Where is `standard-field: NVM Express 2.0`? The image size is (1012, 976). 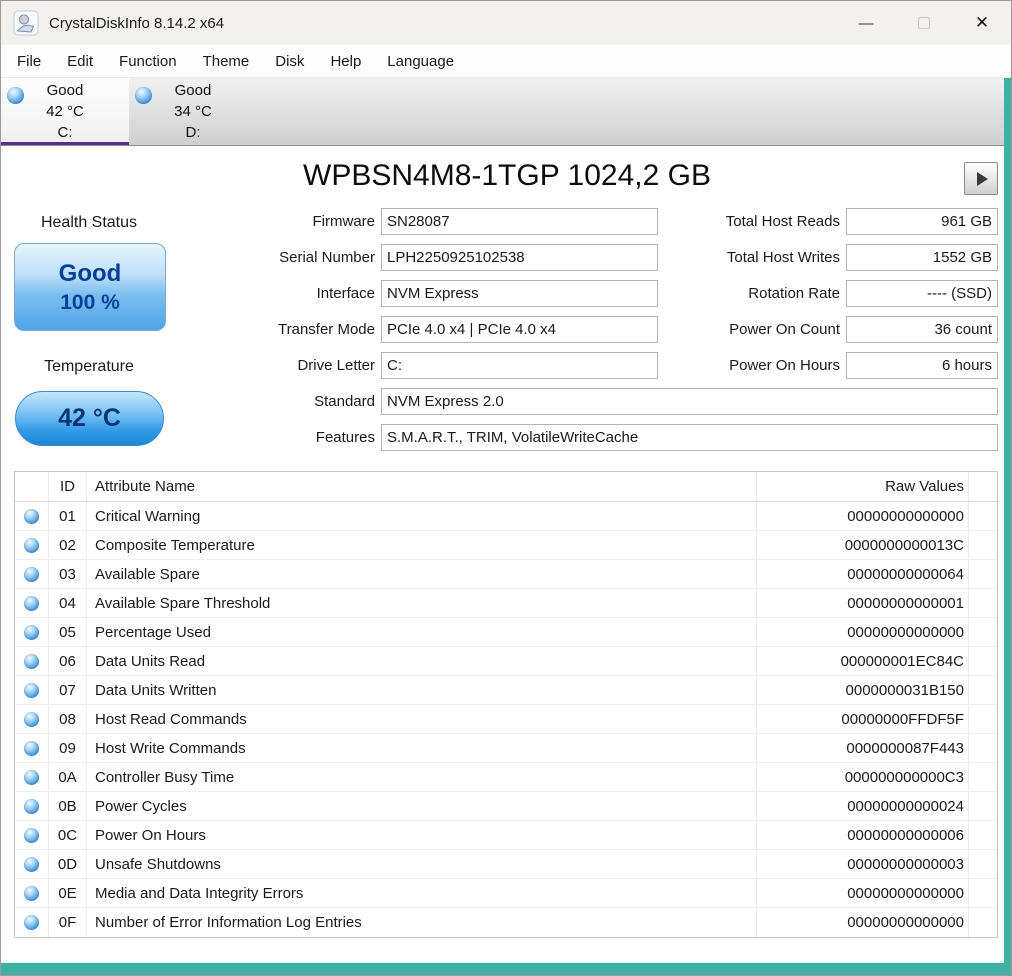
standard-field: NVM Express 2.0 is located at coordinates (689, 401).